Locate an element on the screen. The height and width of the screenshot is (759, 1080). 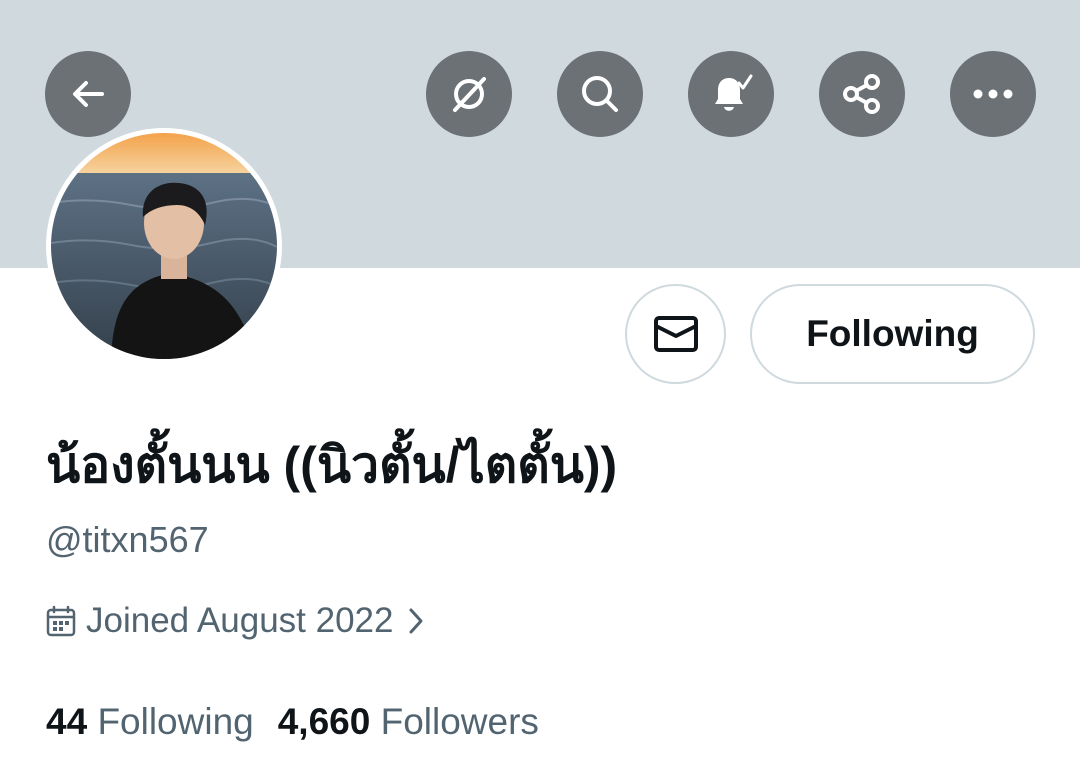
search-icon is located at coordinates (600, 94).